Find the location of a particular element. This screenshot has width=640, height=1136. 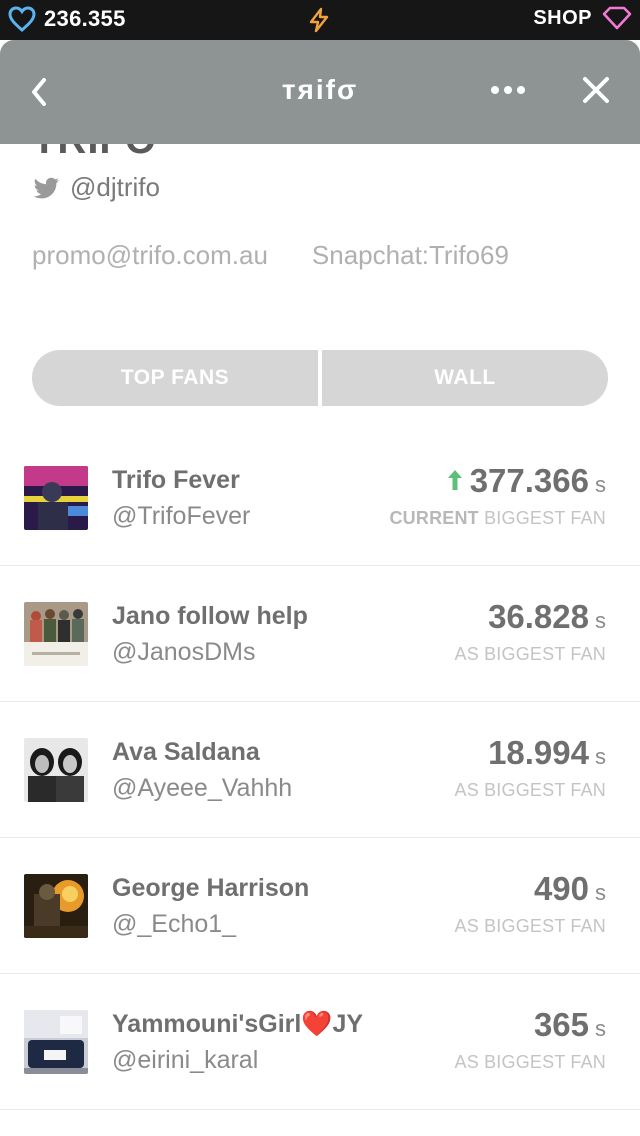

shop-button: SHOP is located at coordinates (582, 18).